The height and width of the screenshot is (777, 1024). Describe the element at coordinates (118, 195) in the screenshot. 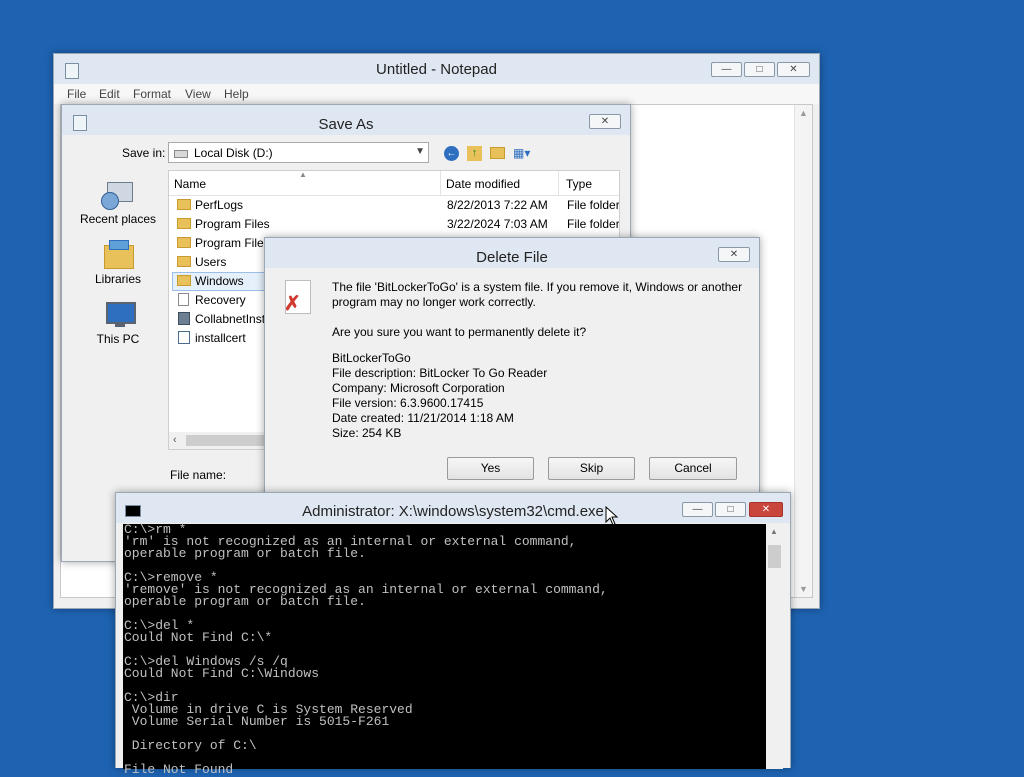

I see `recent-places-icon` at that location.